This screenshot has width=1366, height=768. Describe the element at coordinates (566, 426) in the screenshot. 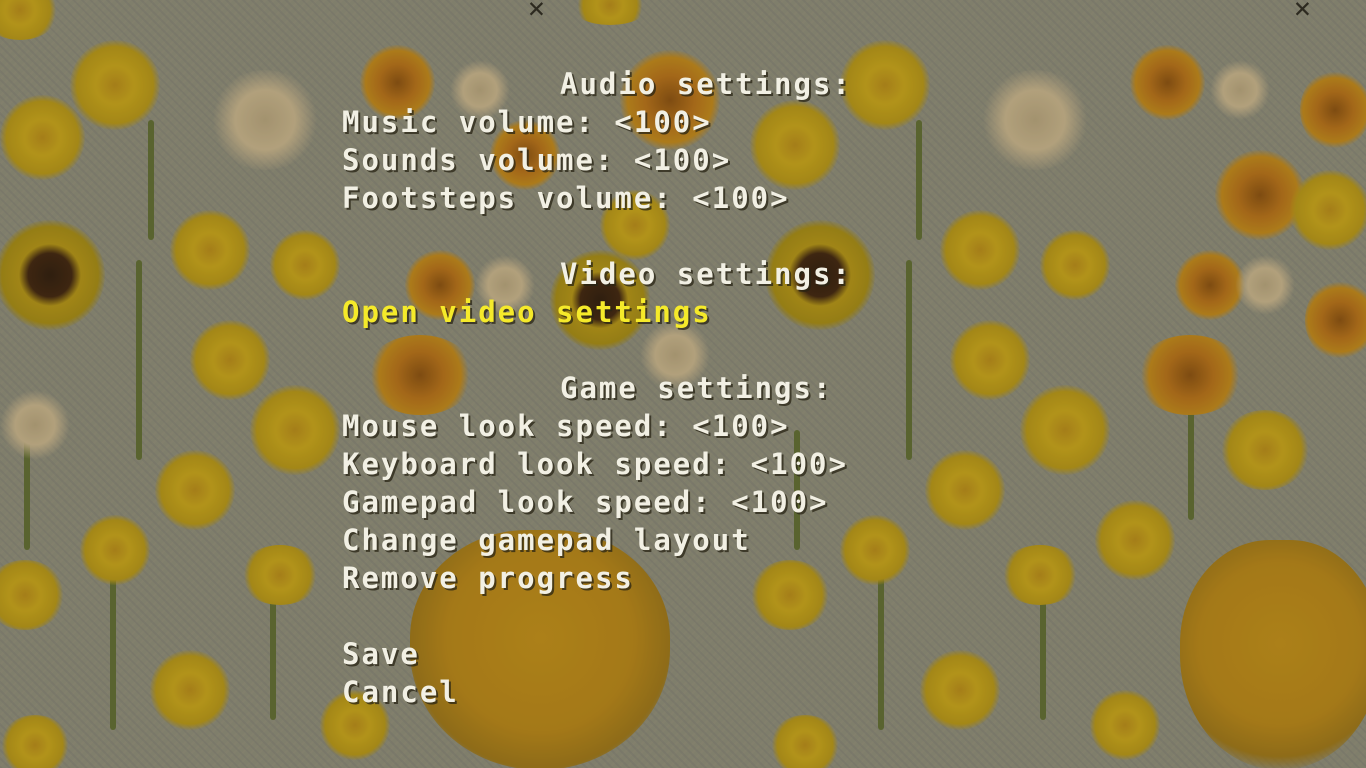

I see `mouse-look-speed-option: Mouse look speed: <100>` at that location.